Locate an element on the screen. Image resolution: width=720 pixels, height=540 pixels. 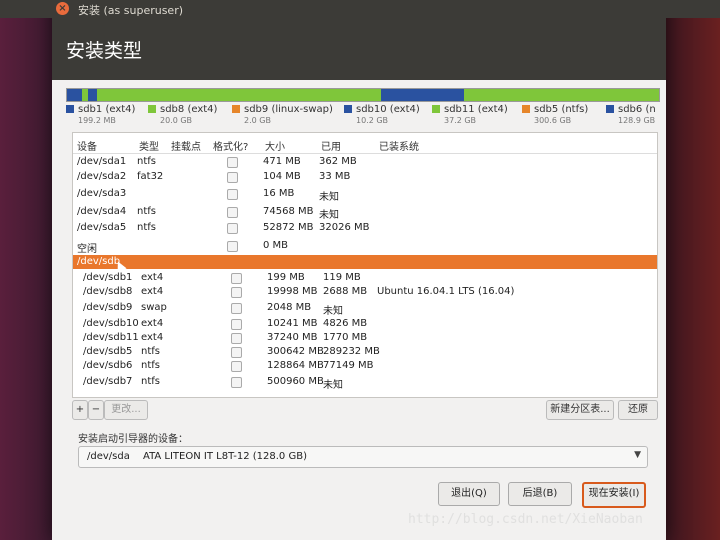
legend-item: sdb8 (ext4) 20.0 GB is located at coordinates (182, 114).